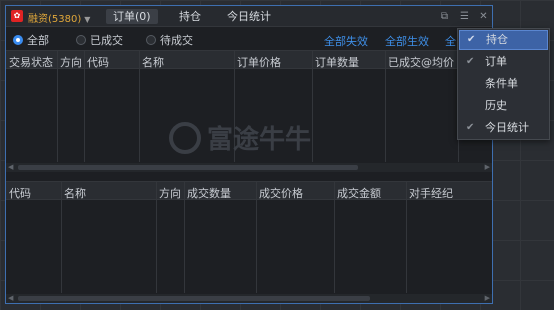 This screenshot has height=310, width=554. What do you see at coordinates (359, 193) in the screenshot?
I see `col-deal-amount: 成交金额` at bounding box center [359, 193].